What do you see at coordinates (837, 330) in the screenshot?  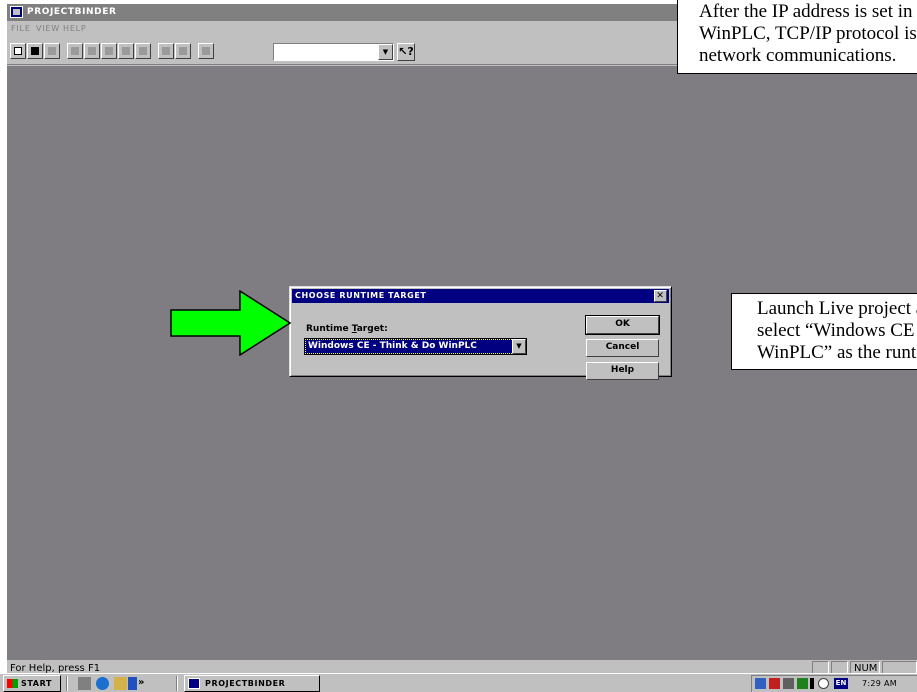 I see `callout-line: select “Windows CE - Think & Do` at bounding box center [837, 330].